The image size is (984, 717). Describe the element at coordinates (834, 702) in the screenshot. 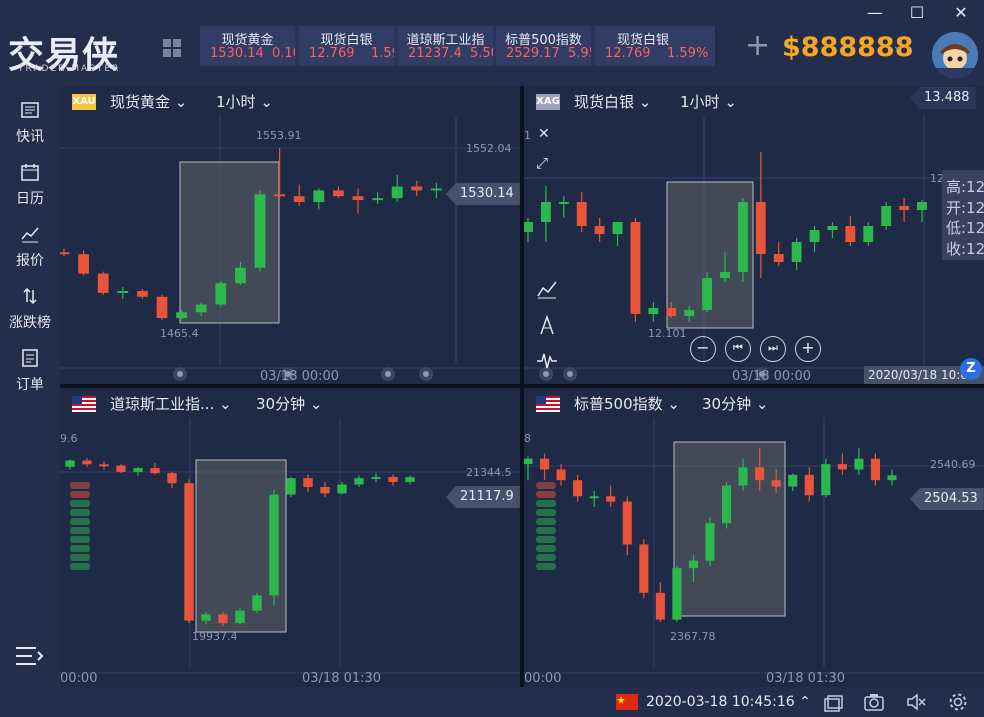

I see `window-layout-icon` at that location.